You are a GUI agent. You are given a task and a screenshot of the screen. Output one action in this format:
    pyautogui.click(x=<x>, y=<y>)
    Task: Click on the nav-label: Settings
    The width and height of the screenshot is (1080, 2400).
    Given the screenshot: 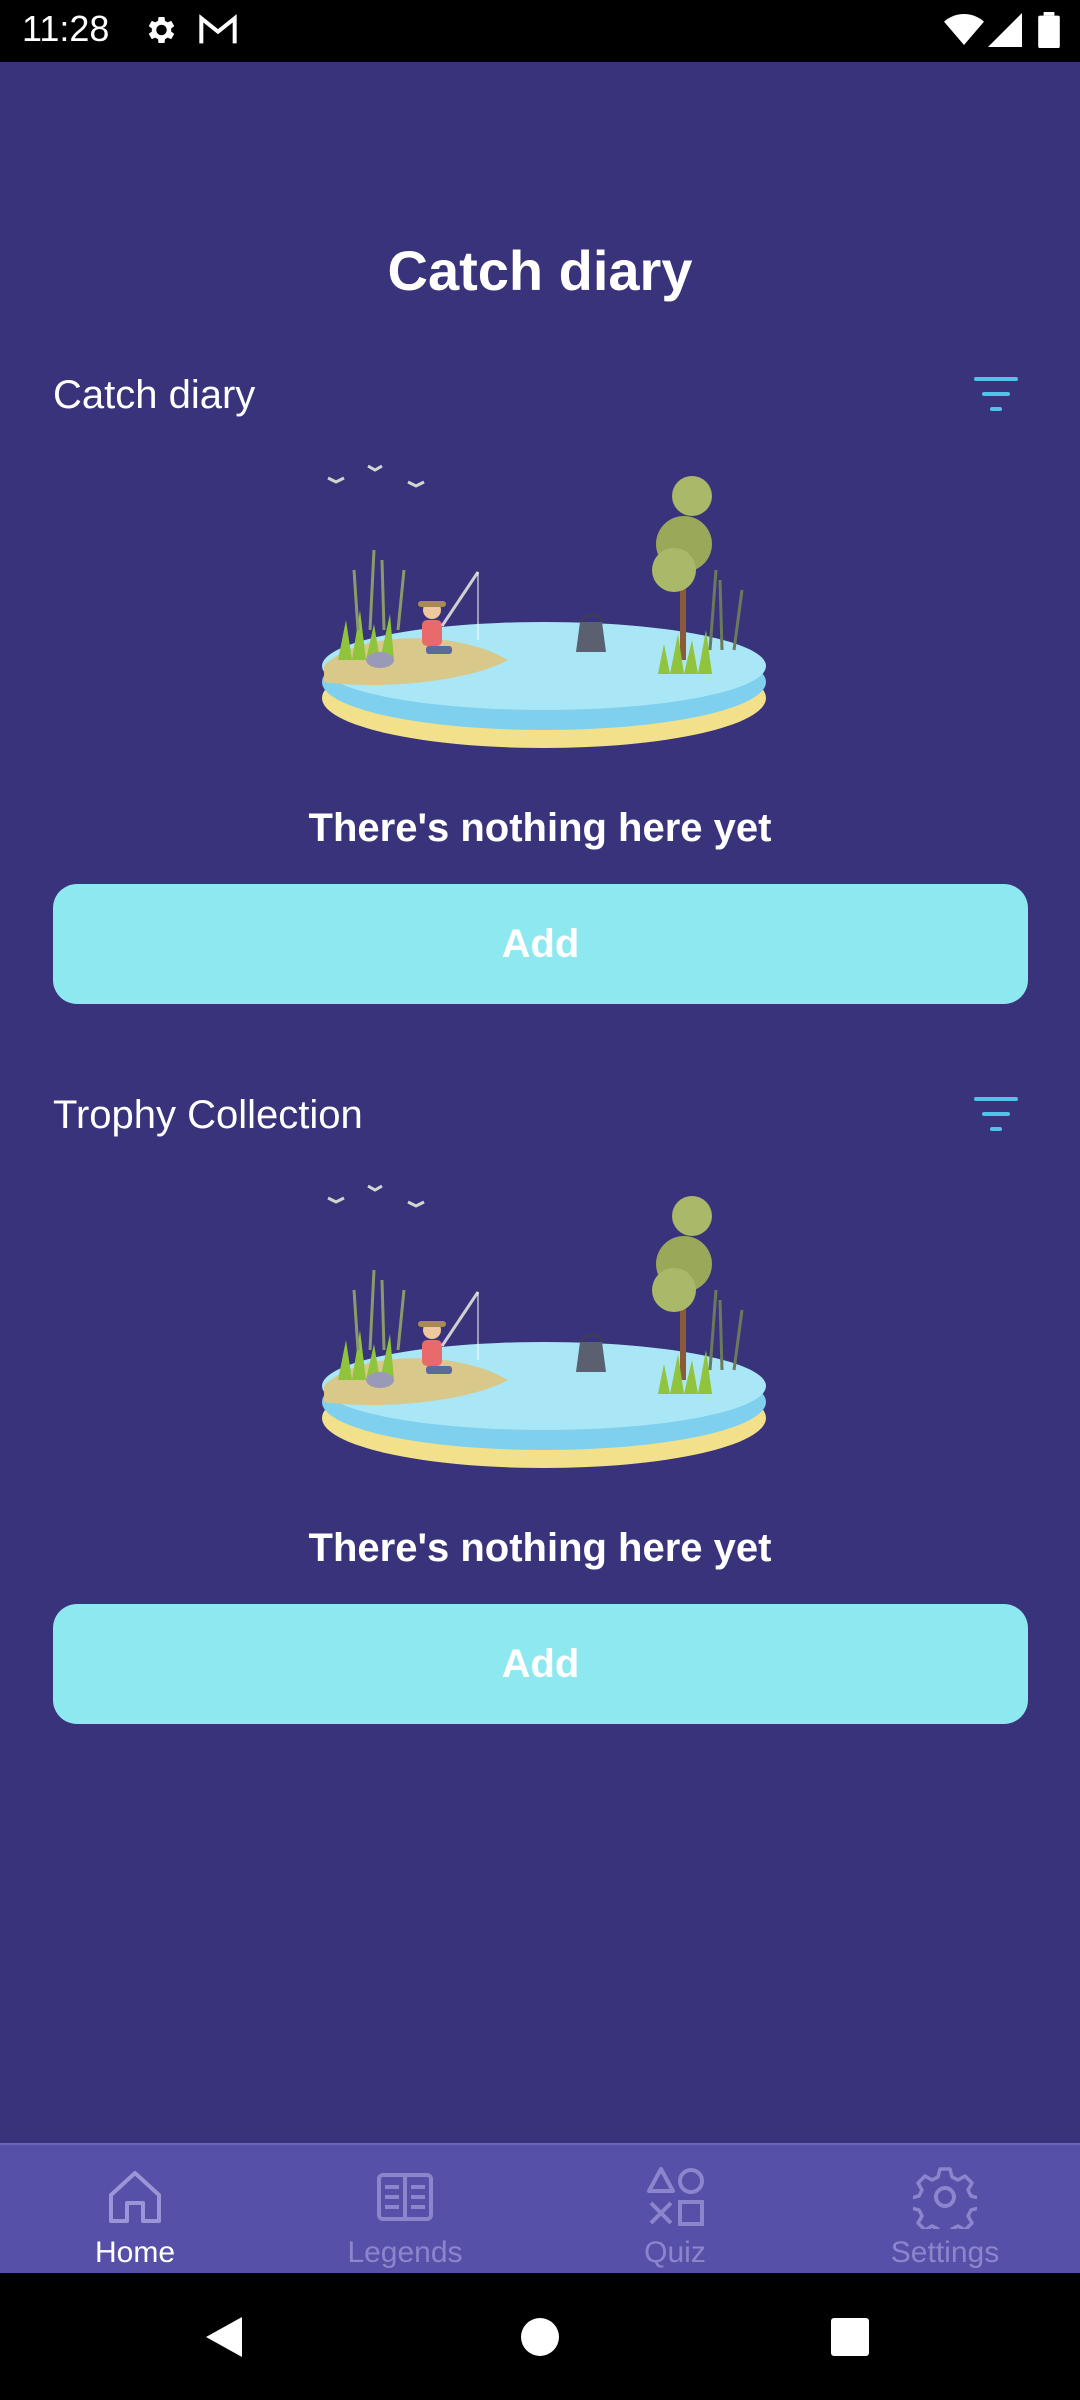 What is the action you would take?
    pyautogui.click(x=945, y=2252)
    